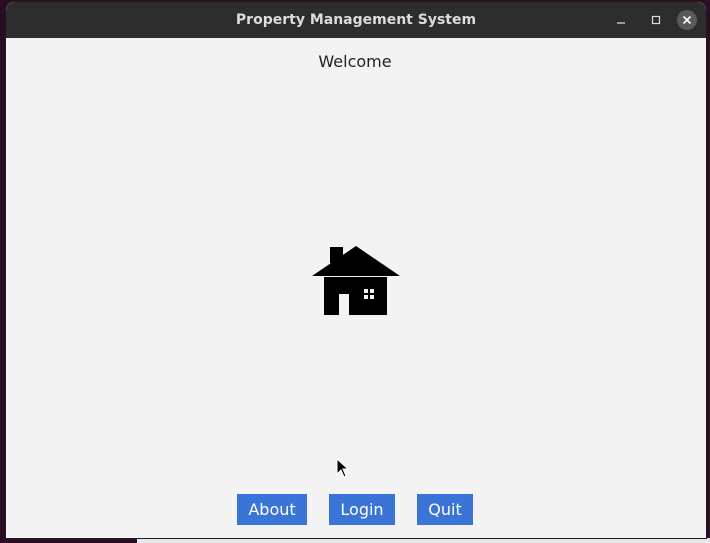  I want to click on mouse-cursor-icon, so click(343, 468).